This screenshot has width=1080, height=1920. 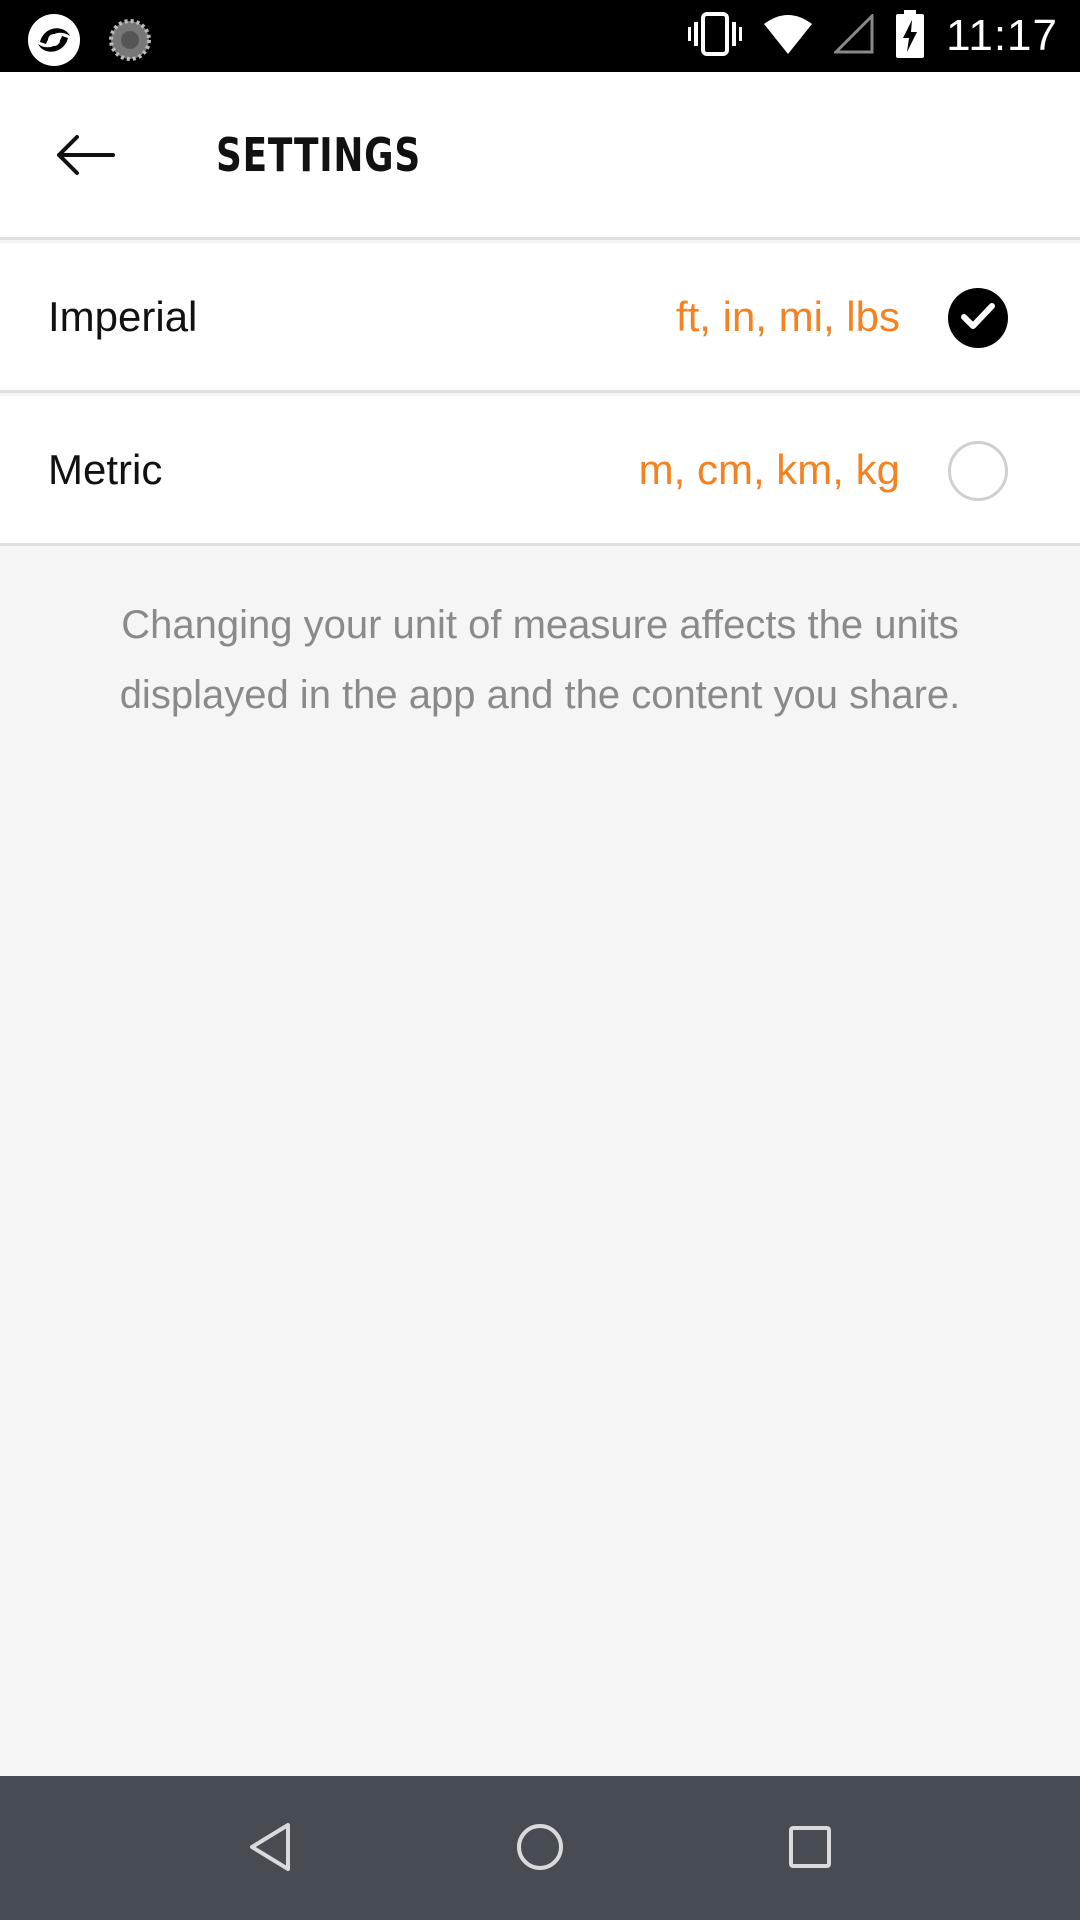 What do you see at coordinates (1002, 35) in the screenshot?
I see `clock: 11:17` at bounding box center [1002, 35].